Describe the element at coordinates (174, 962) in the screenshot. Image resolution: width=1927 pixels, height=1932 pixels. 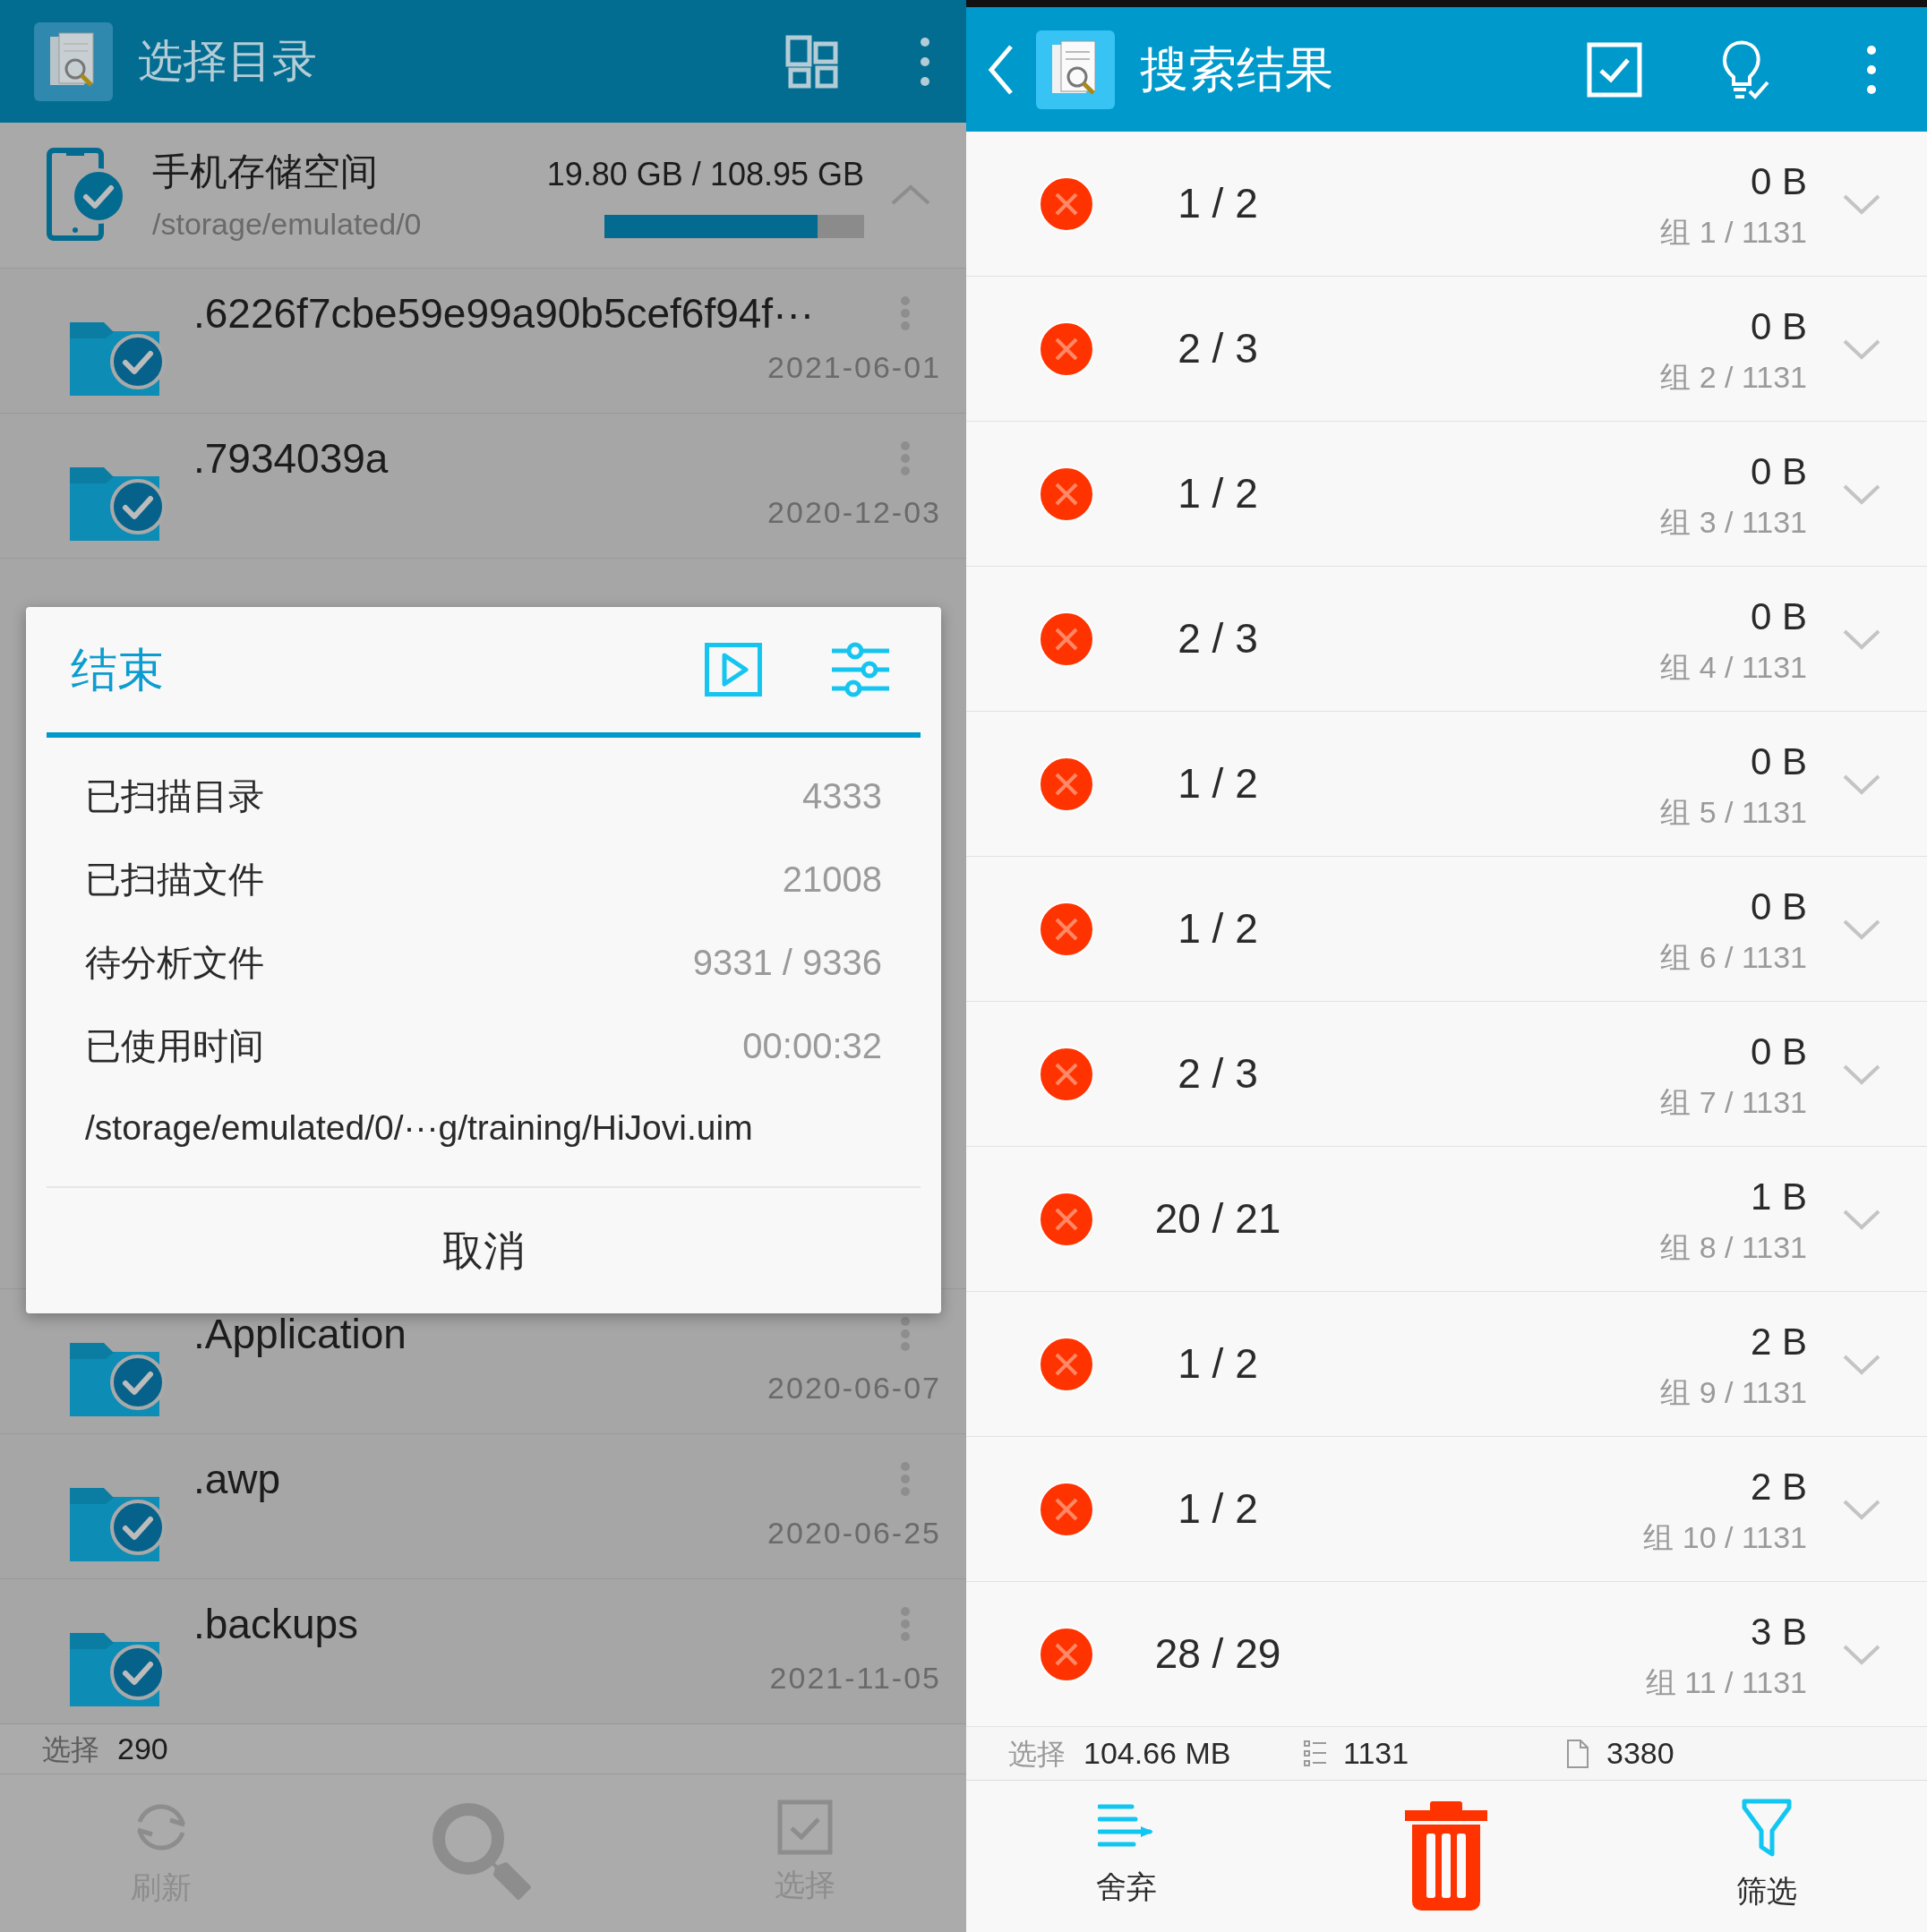
I see `stat-label: 待分析文件` at that location.